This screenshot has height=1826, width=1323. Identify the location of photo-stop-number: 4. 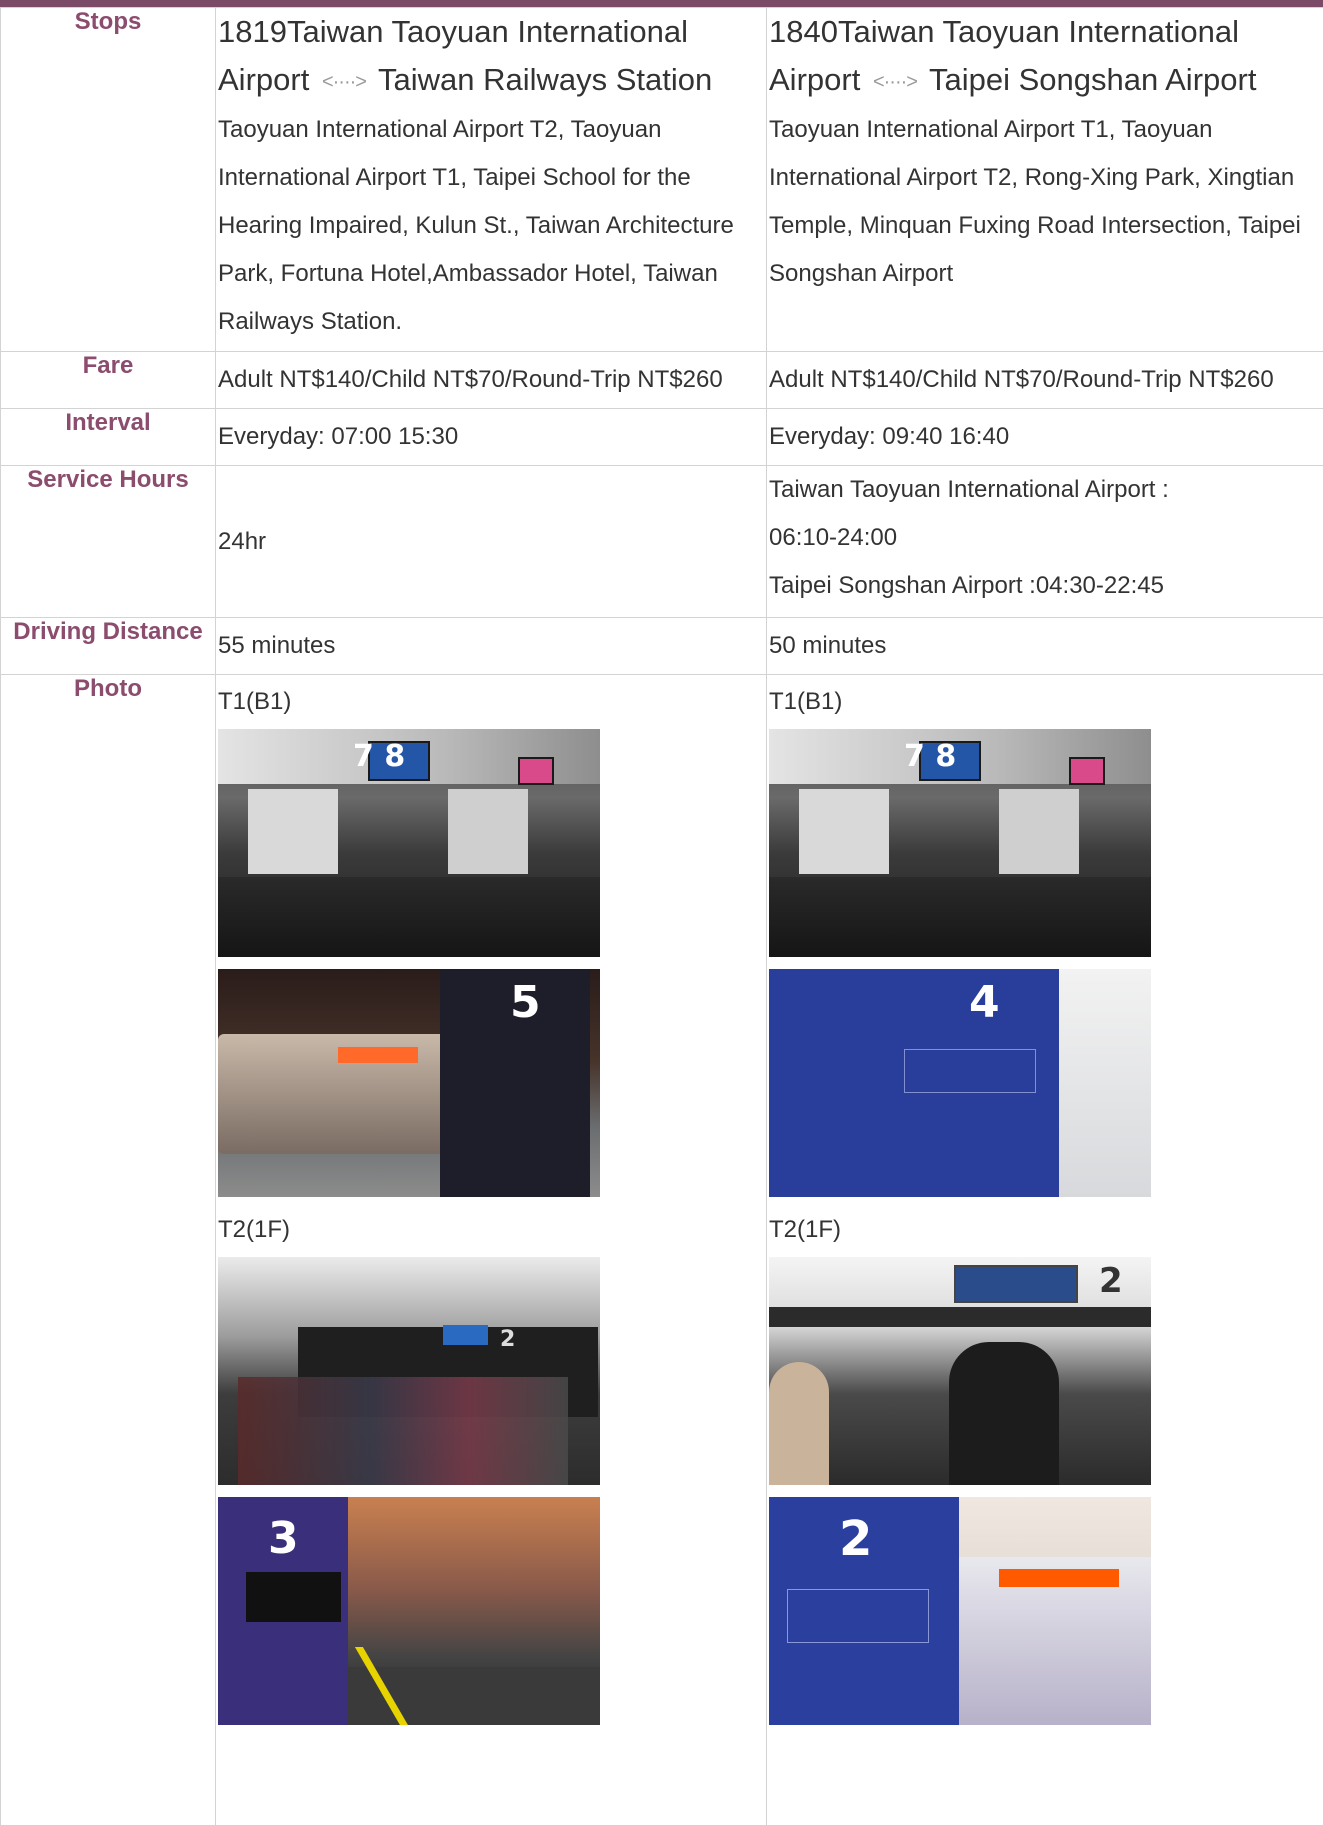
(984, 1002).